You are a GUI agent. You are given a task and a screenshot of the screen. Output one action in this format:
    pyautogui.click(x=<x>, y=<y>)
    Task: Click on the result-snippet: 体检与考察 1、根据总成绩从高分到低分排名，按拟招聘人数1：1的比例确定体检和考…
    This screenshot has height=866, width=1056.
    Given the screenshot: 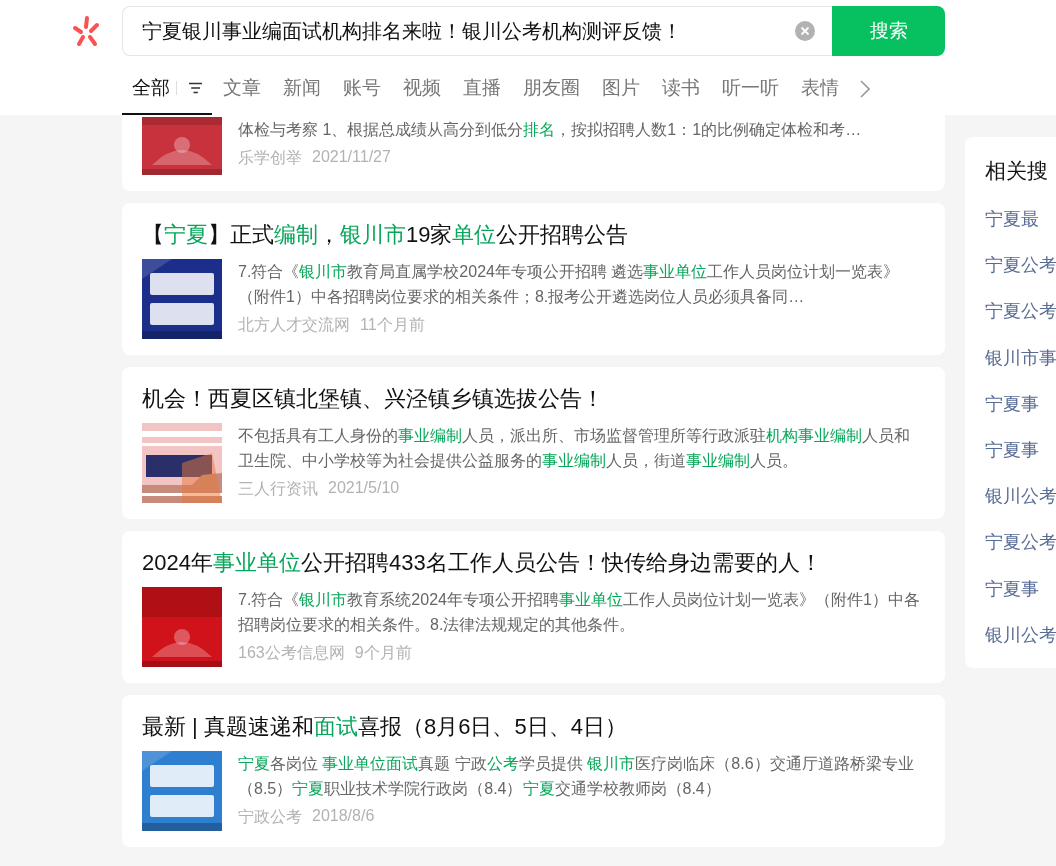 What is the action you would take?
    pyautogui.click(x=550, y=130)
    